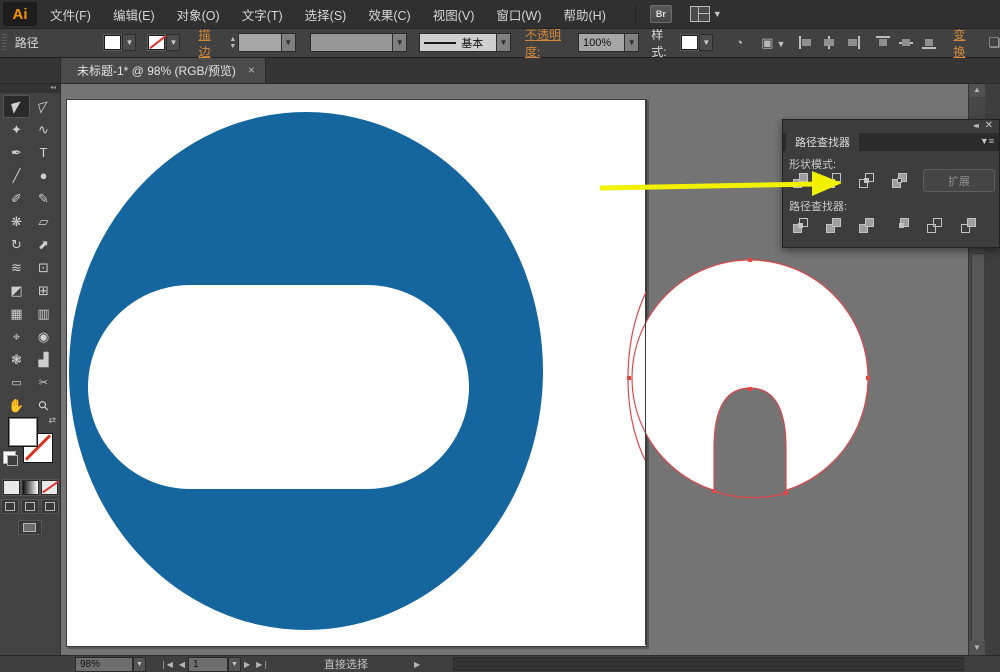 The image size is (1000, 672). Describe the element at coordinates (989, 125) in the screenshot. I see `panel-close-icon: ✕` at that location.